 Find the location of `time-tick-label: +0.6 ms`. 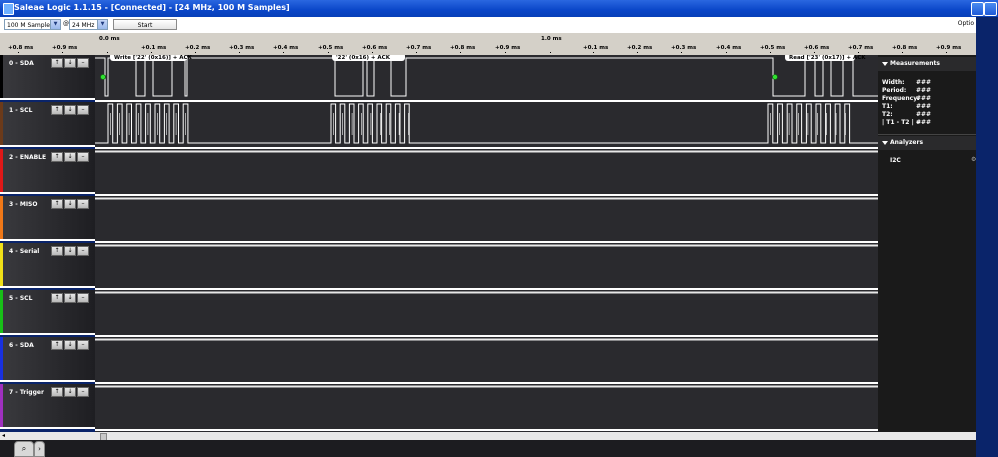

time-tick-label: +0.6 ms is located at coordinates (375, 48).